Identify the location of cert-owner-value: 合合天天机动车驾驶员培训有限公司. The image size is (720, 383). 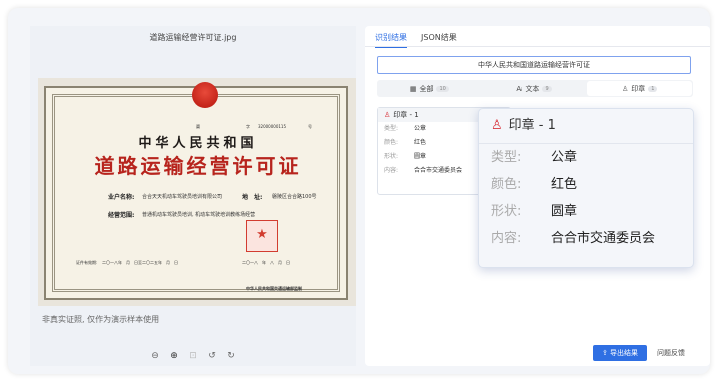
(182, 197).